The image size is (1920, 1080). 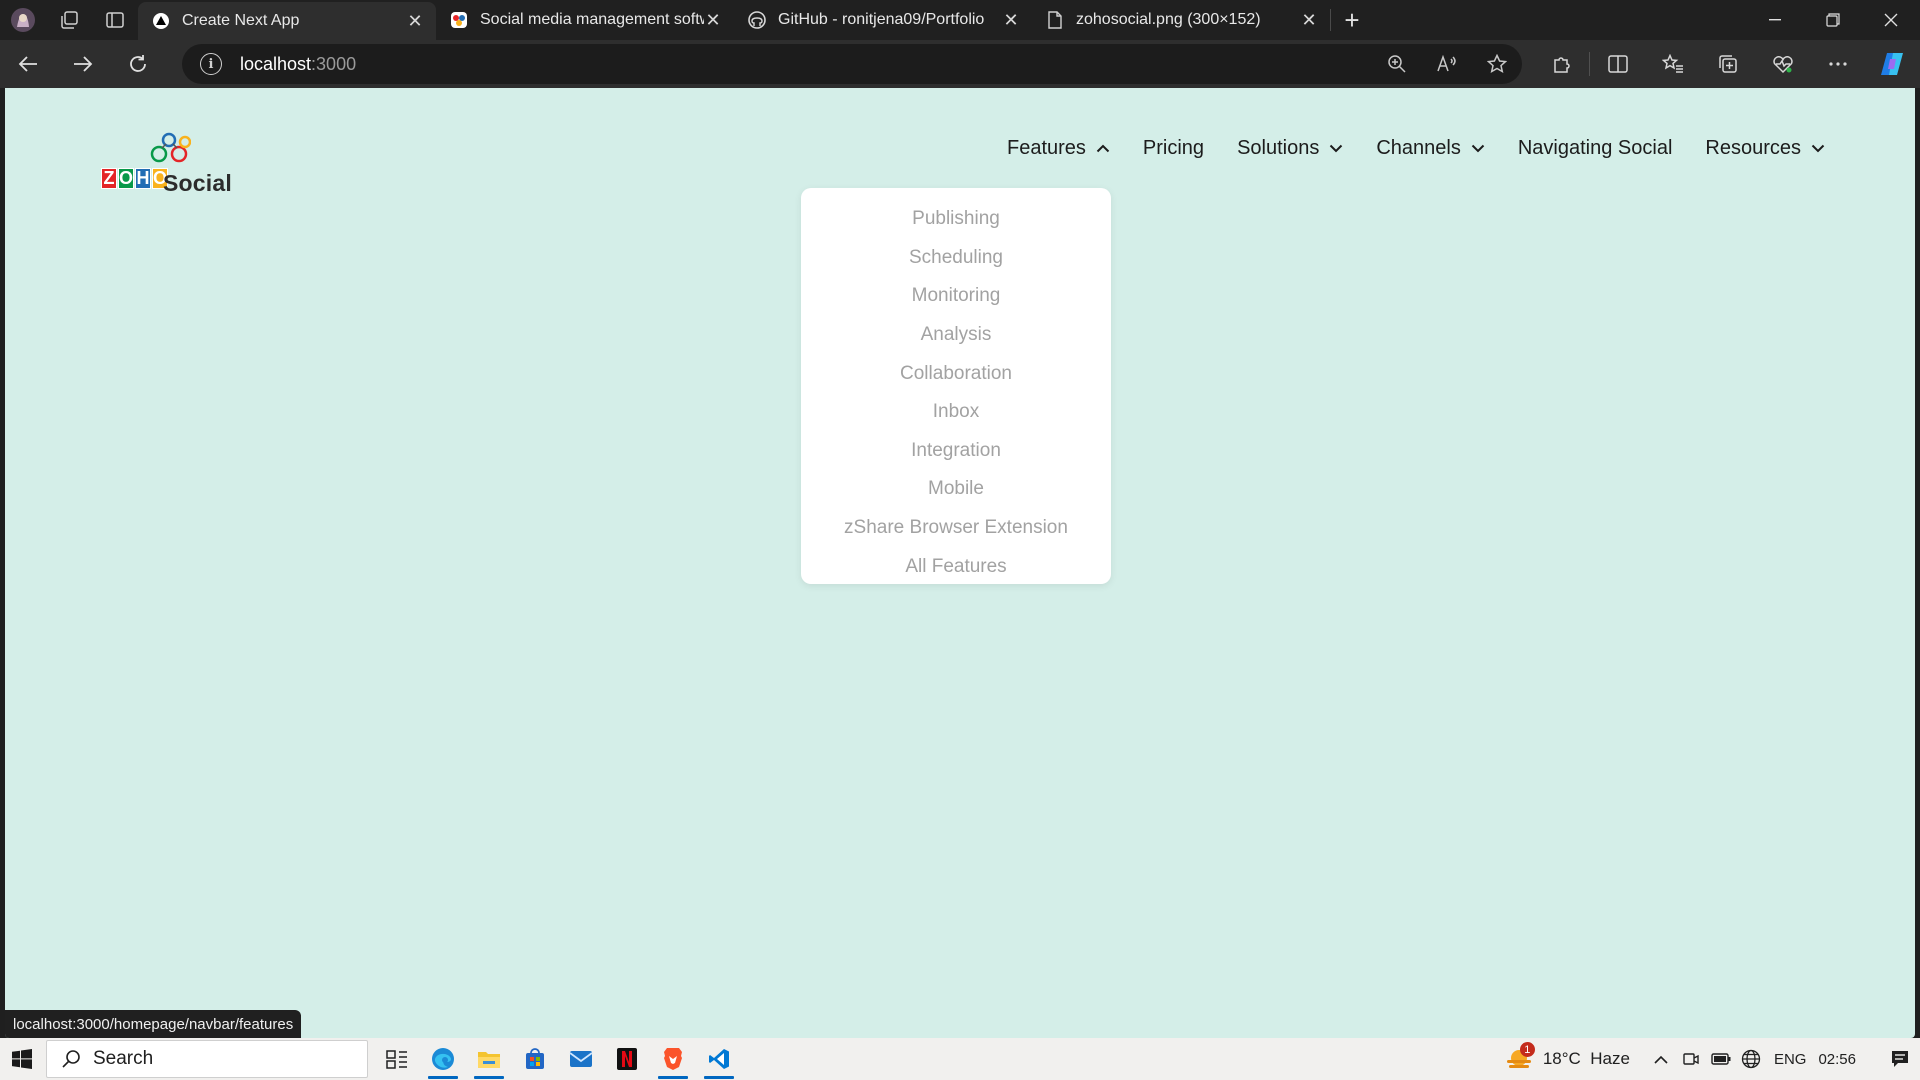 What do you see at coordinates (956, 412) in the screenshot?
I see `menu-item-inbox: Inbox` at bounding box center [956, 412].